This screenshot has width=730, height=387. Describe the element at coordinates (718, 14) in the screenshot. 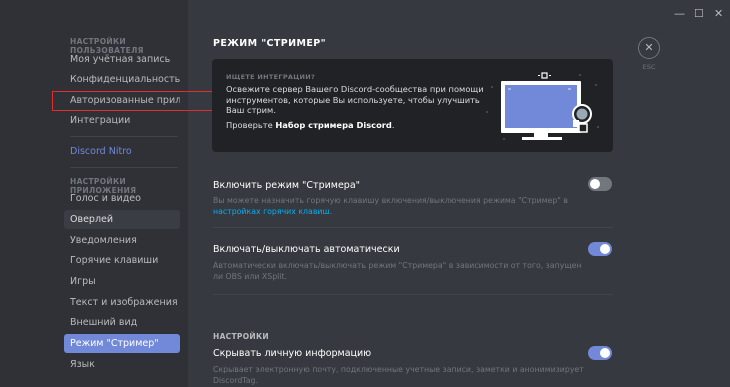

I see `close-window-button: ✕` at that location.